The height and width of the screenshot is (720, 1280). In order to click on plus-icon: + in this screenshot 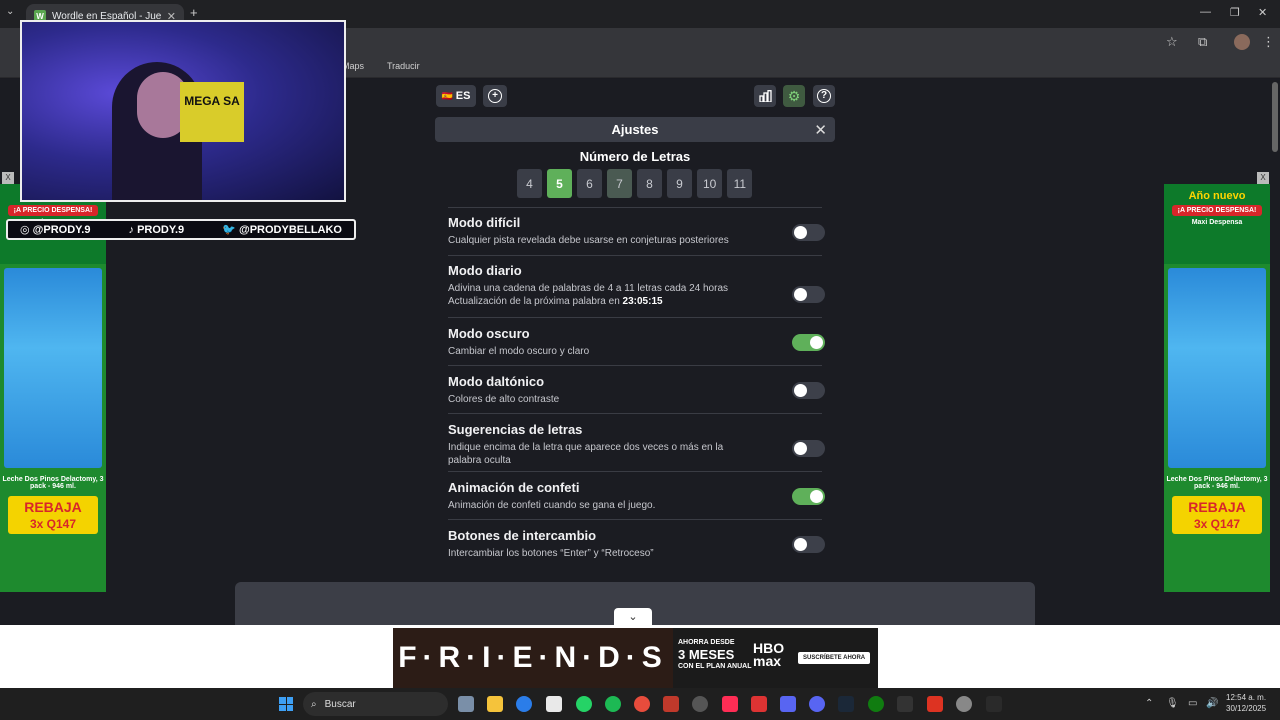, I will do `click(495, 96)`.